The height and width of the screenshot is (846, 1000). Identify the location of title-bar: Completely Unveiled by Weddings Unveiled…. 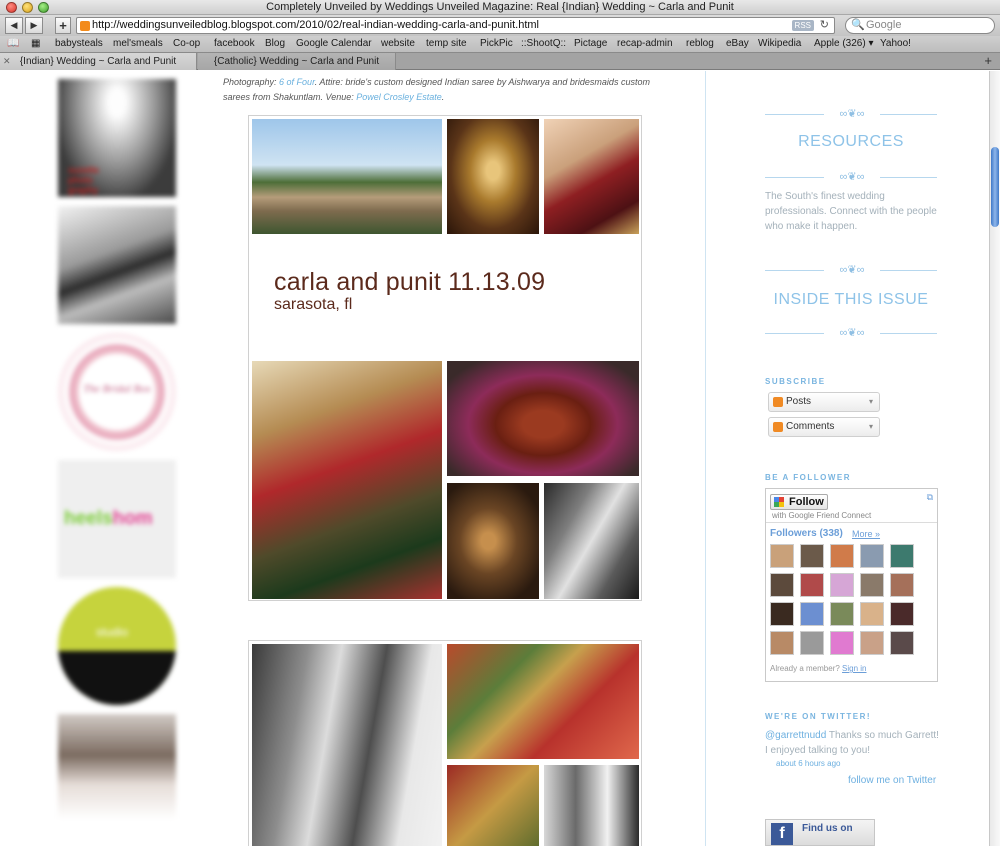
(500, 7).